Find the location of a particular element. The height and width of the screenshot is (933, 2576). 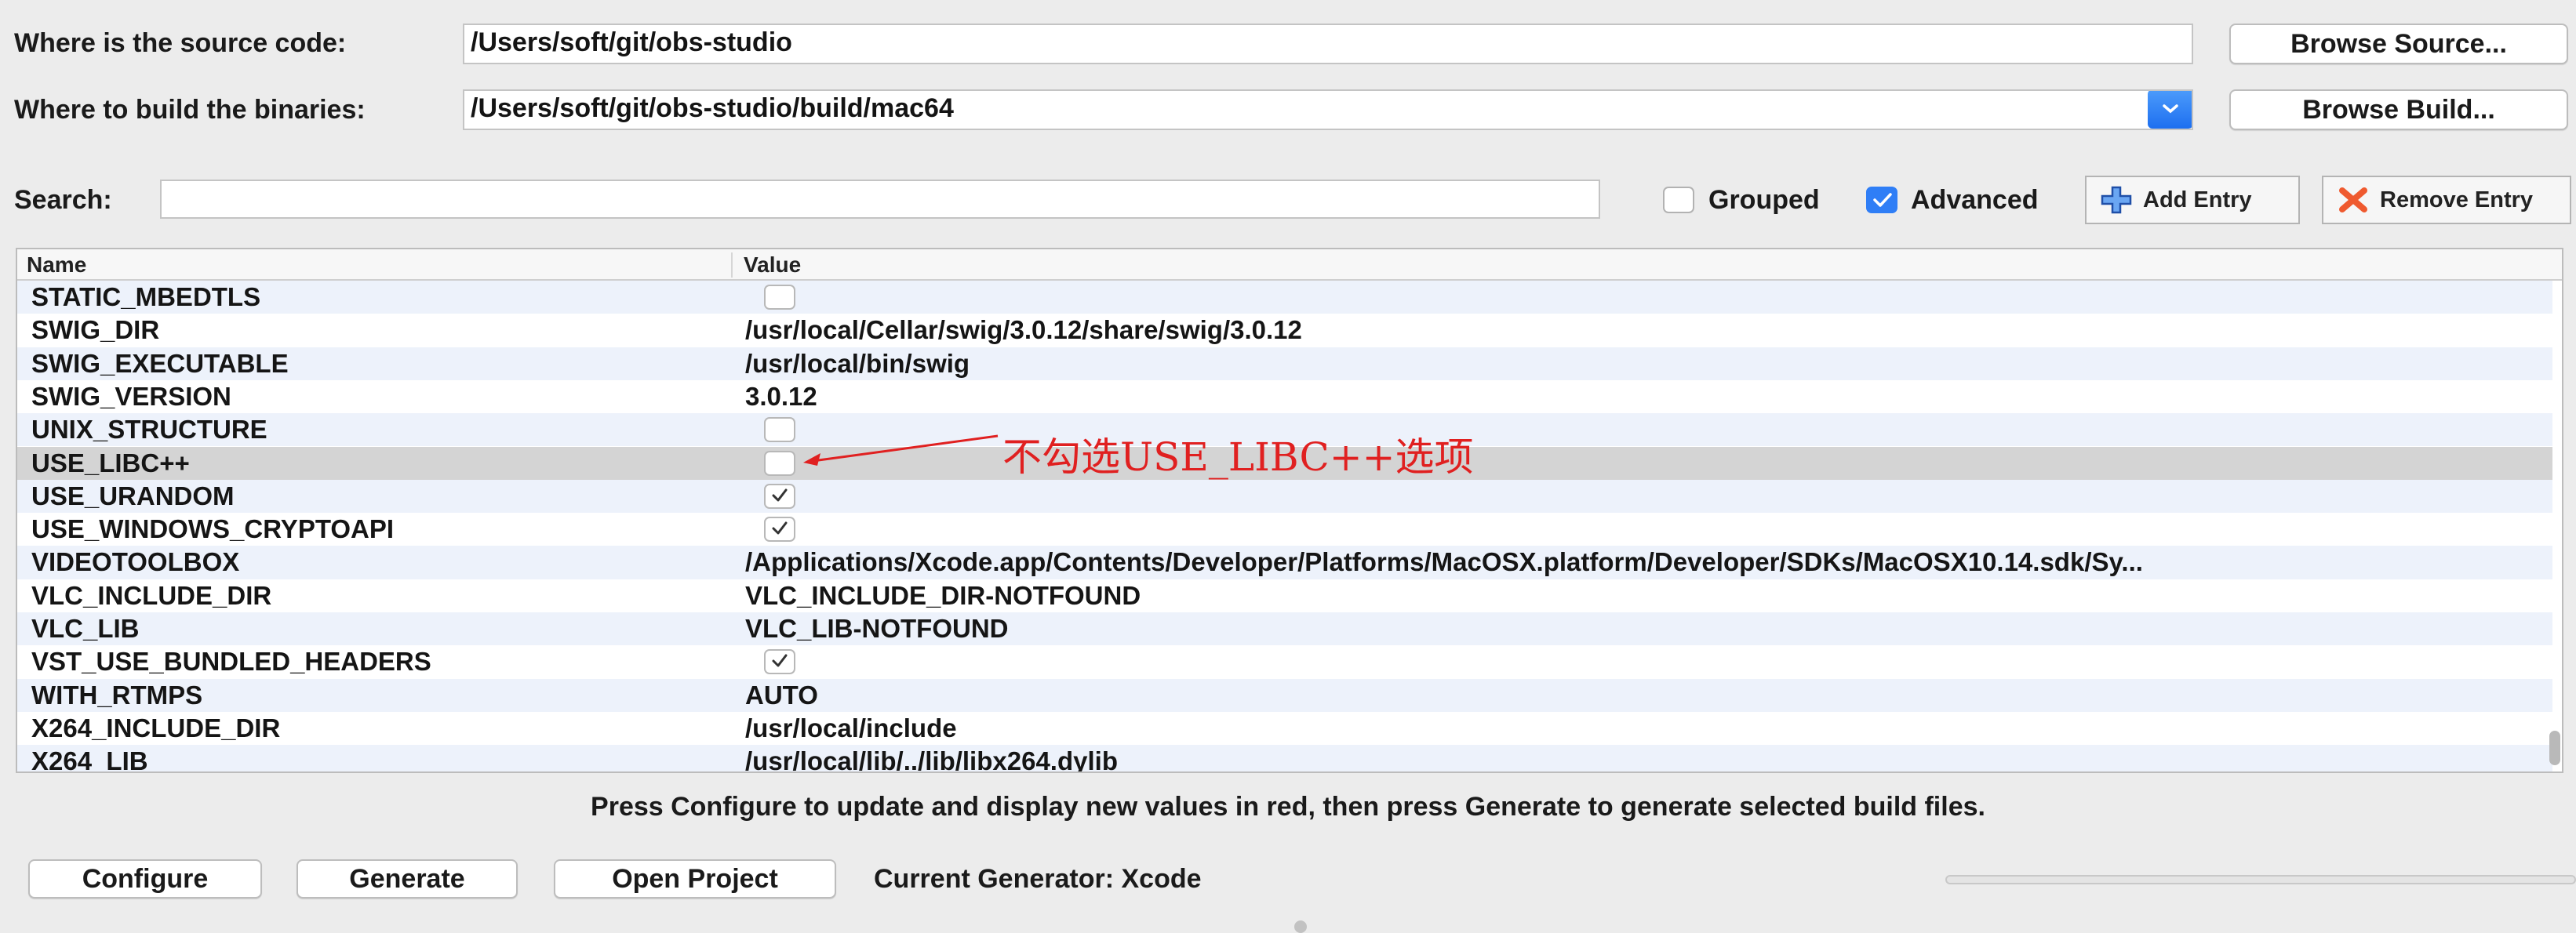

table-row: X264_INCLUDE_DIR/usr/local/include is located at coordinates (1284, 728).